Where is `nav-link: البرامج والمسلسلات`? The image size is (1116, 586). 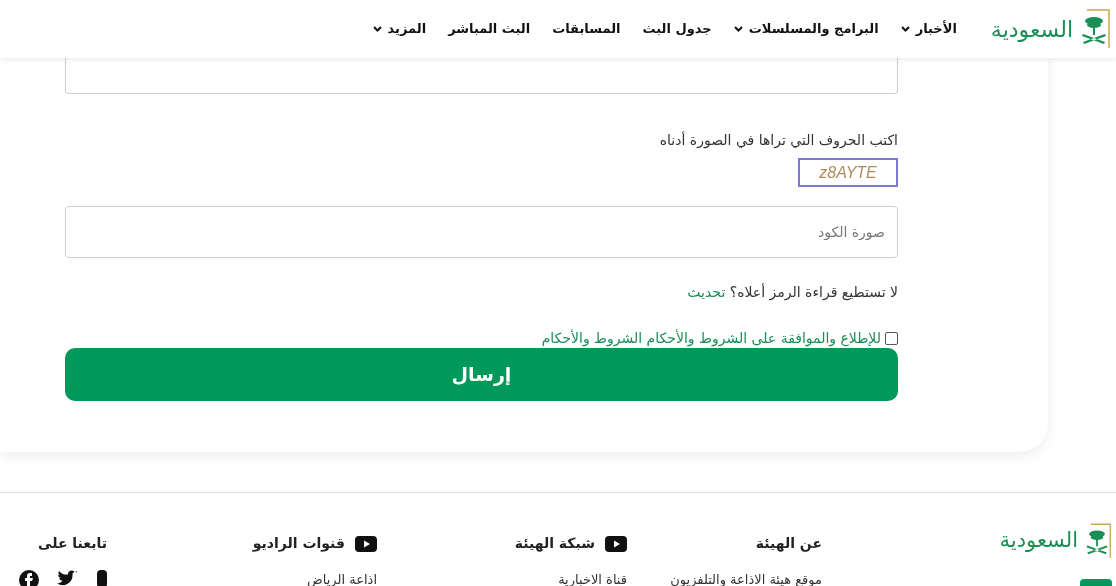 nav-link: البرامج والمسلسلات is located at coordinates (806, 29).